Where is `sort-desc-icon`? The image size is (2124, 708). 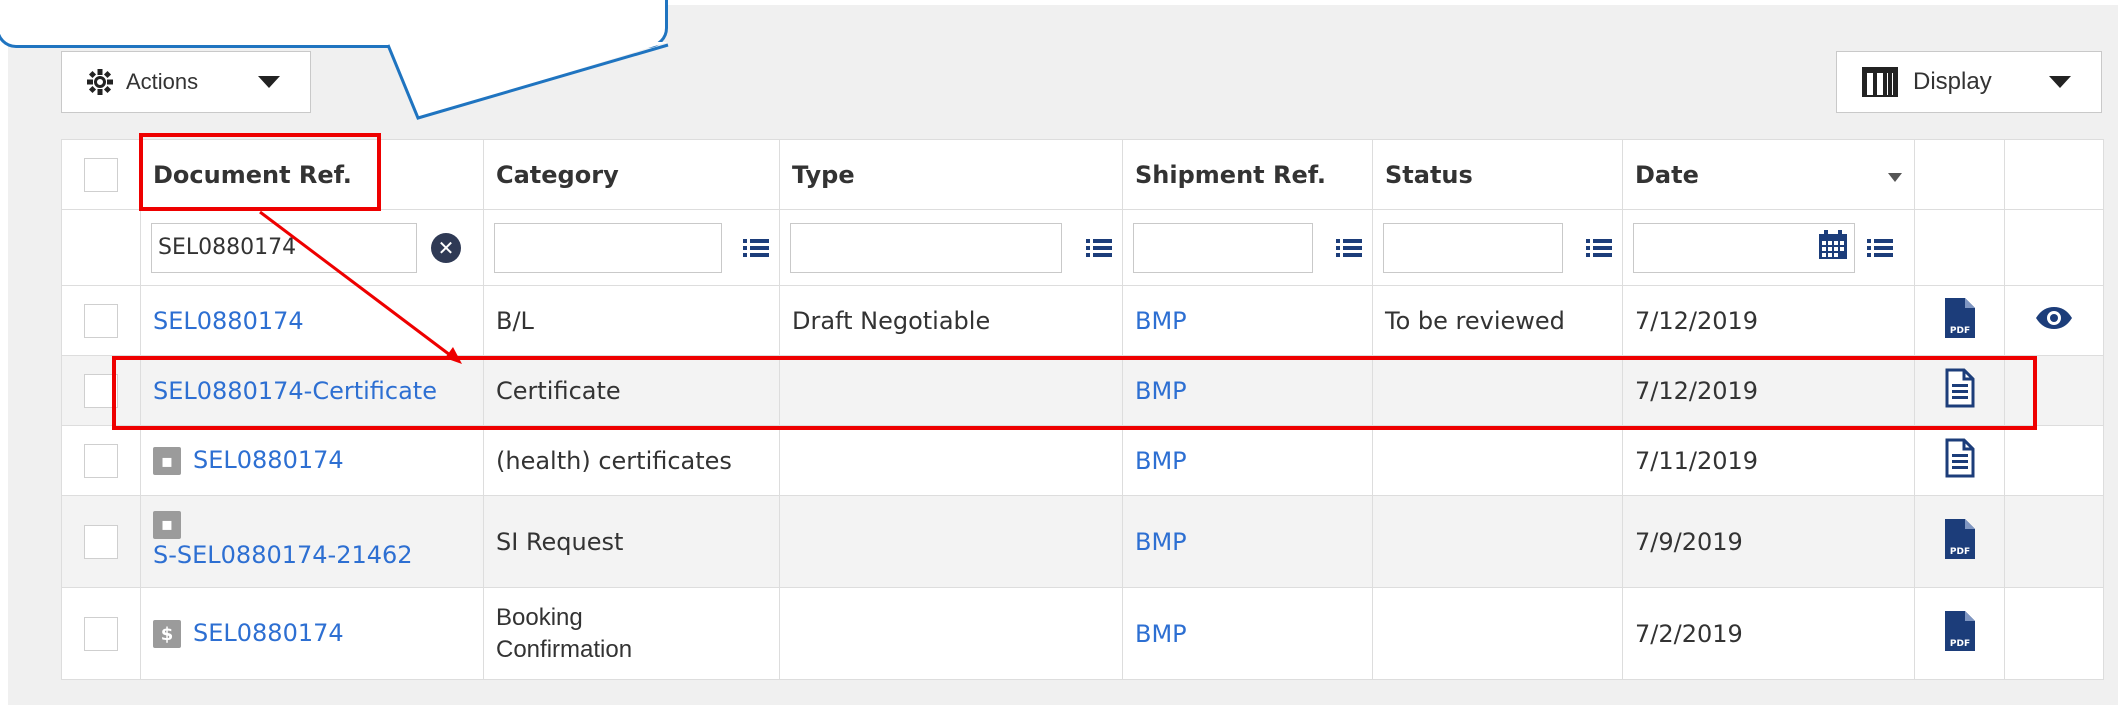
sort-desc-icon is located at coordinates (1895, 177).